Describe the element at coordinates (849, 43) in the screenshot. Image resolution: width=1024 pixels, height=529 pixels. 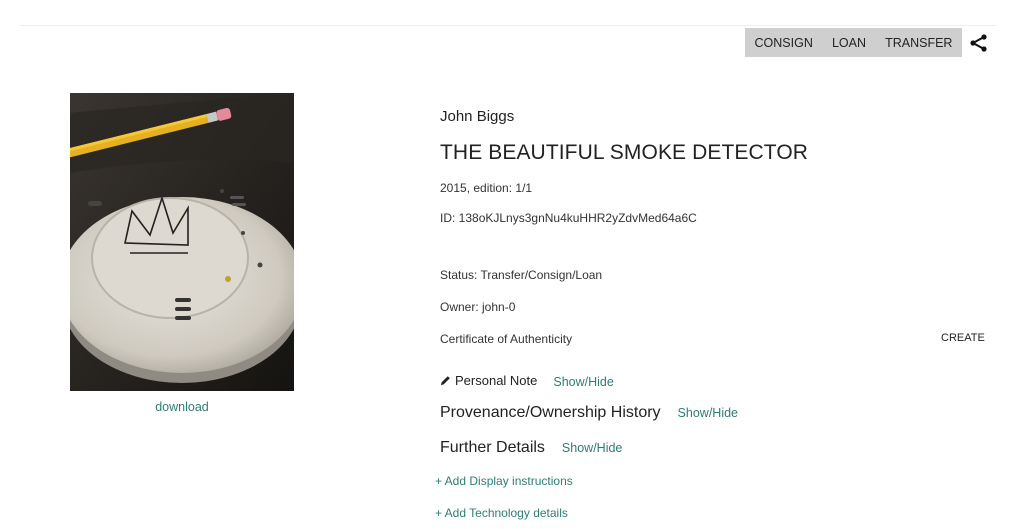
I see `loan-button: LOAN` at that location.